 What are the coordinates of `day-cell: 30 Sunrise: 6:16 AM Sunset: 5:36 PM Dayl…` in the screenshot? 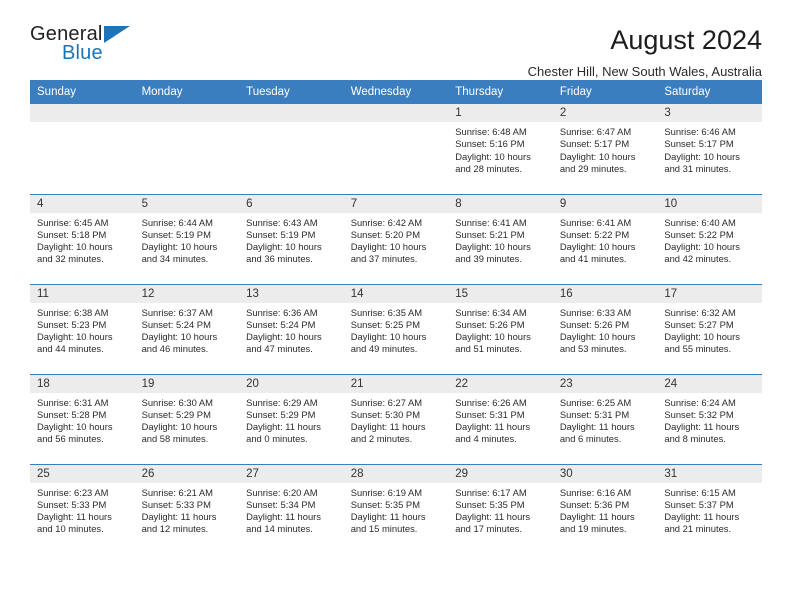 It's located at (605, 508).